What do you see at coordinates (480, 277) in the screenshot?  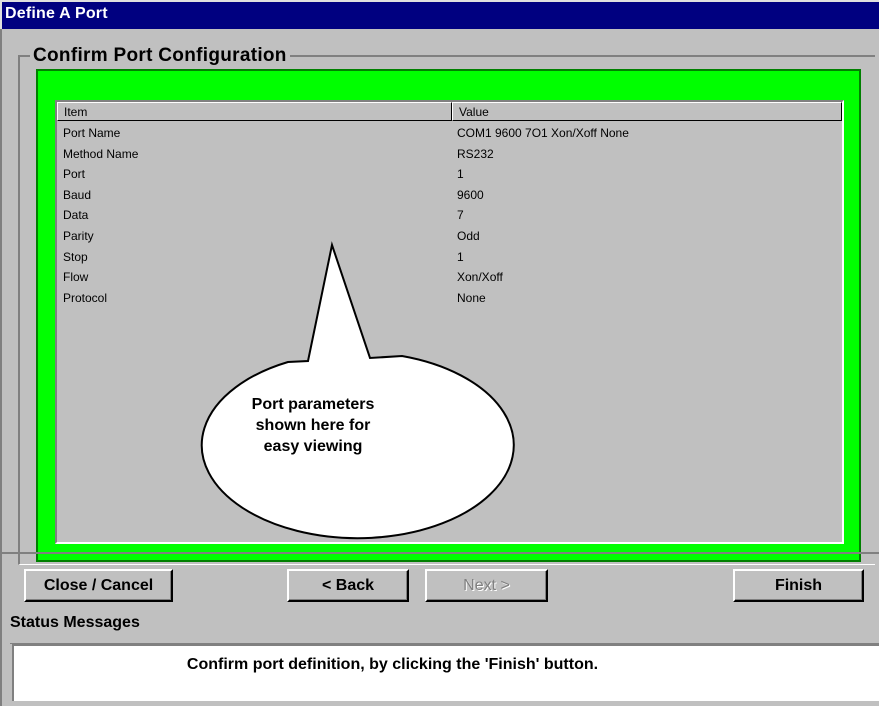 I see `row-value: Xon/Xoff` at bounding box center [480, 277].